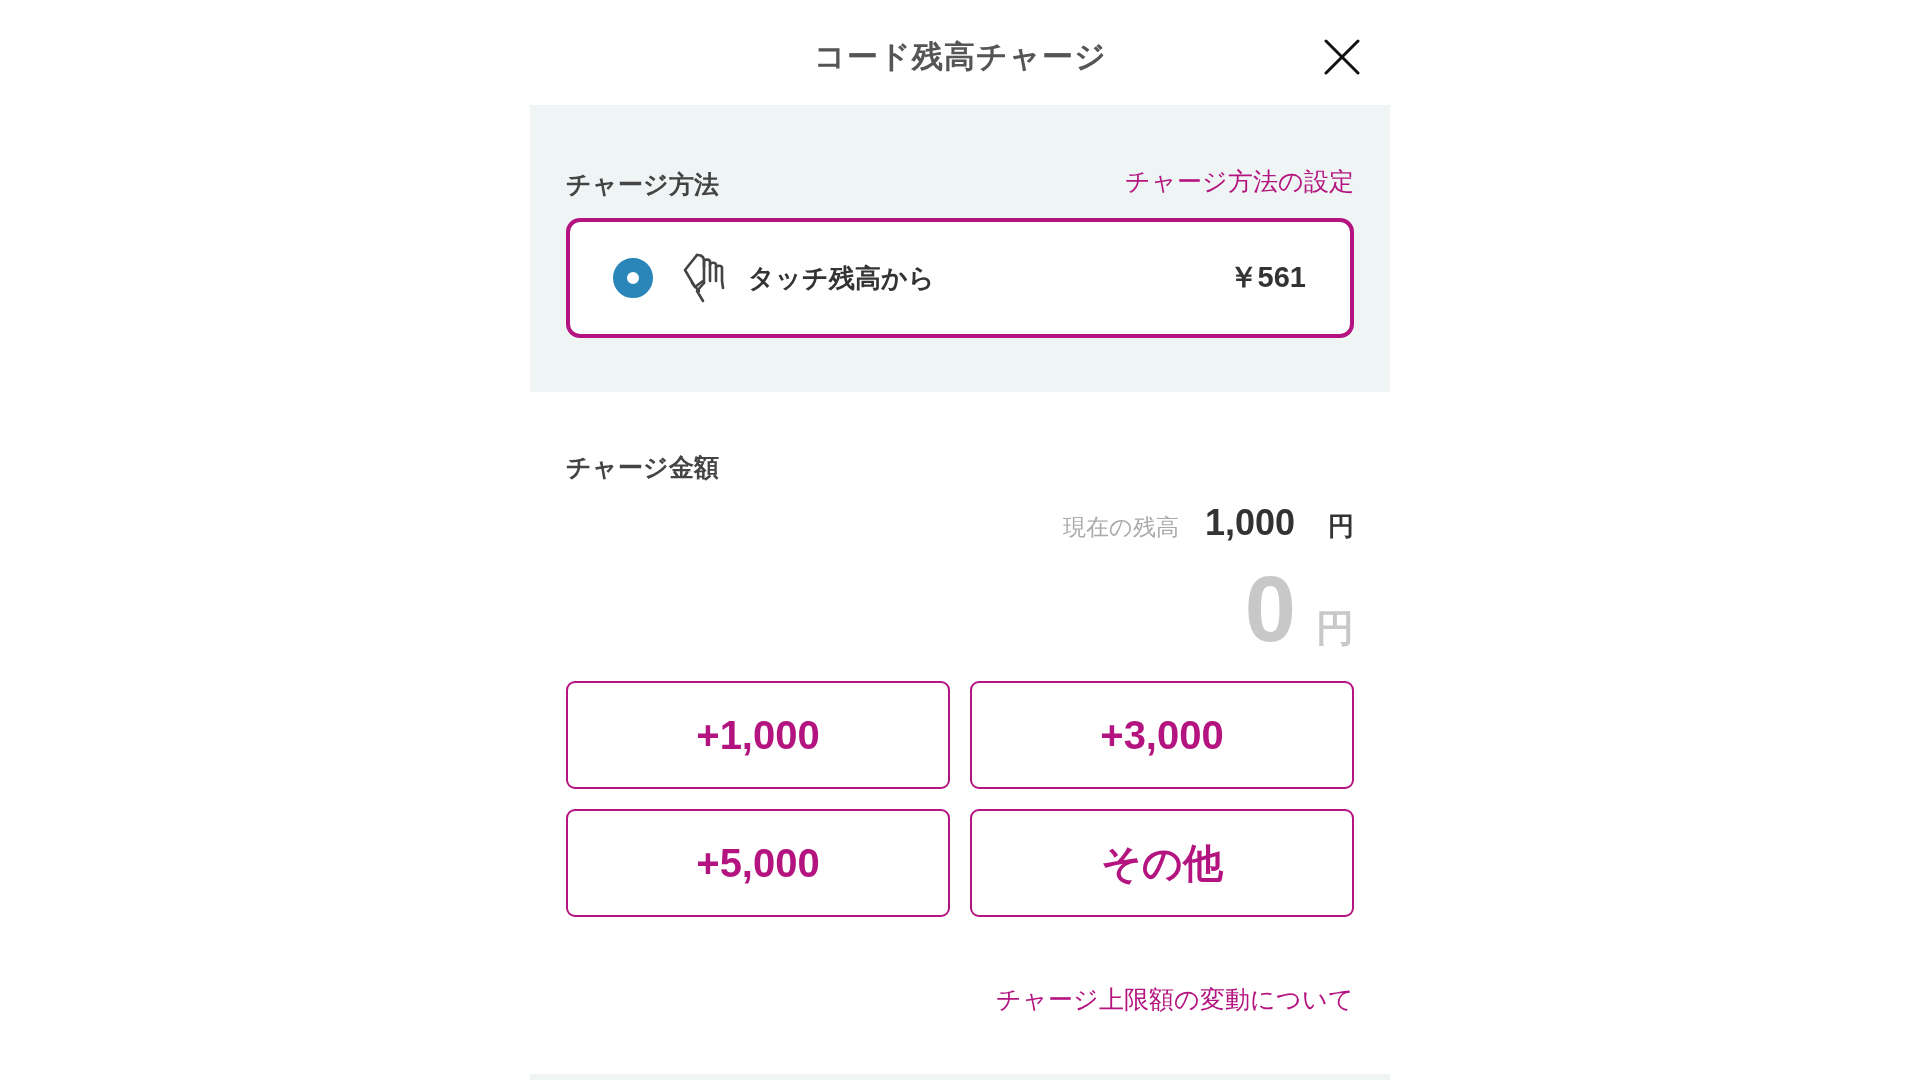 The image size is (1920, 1080). I want to click on close-button, so click(1342, 56).